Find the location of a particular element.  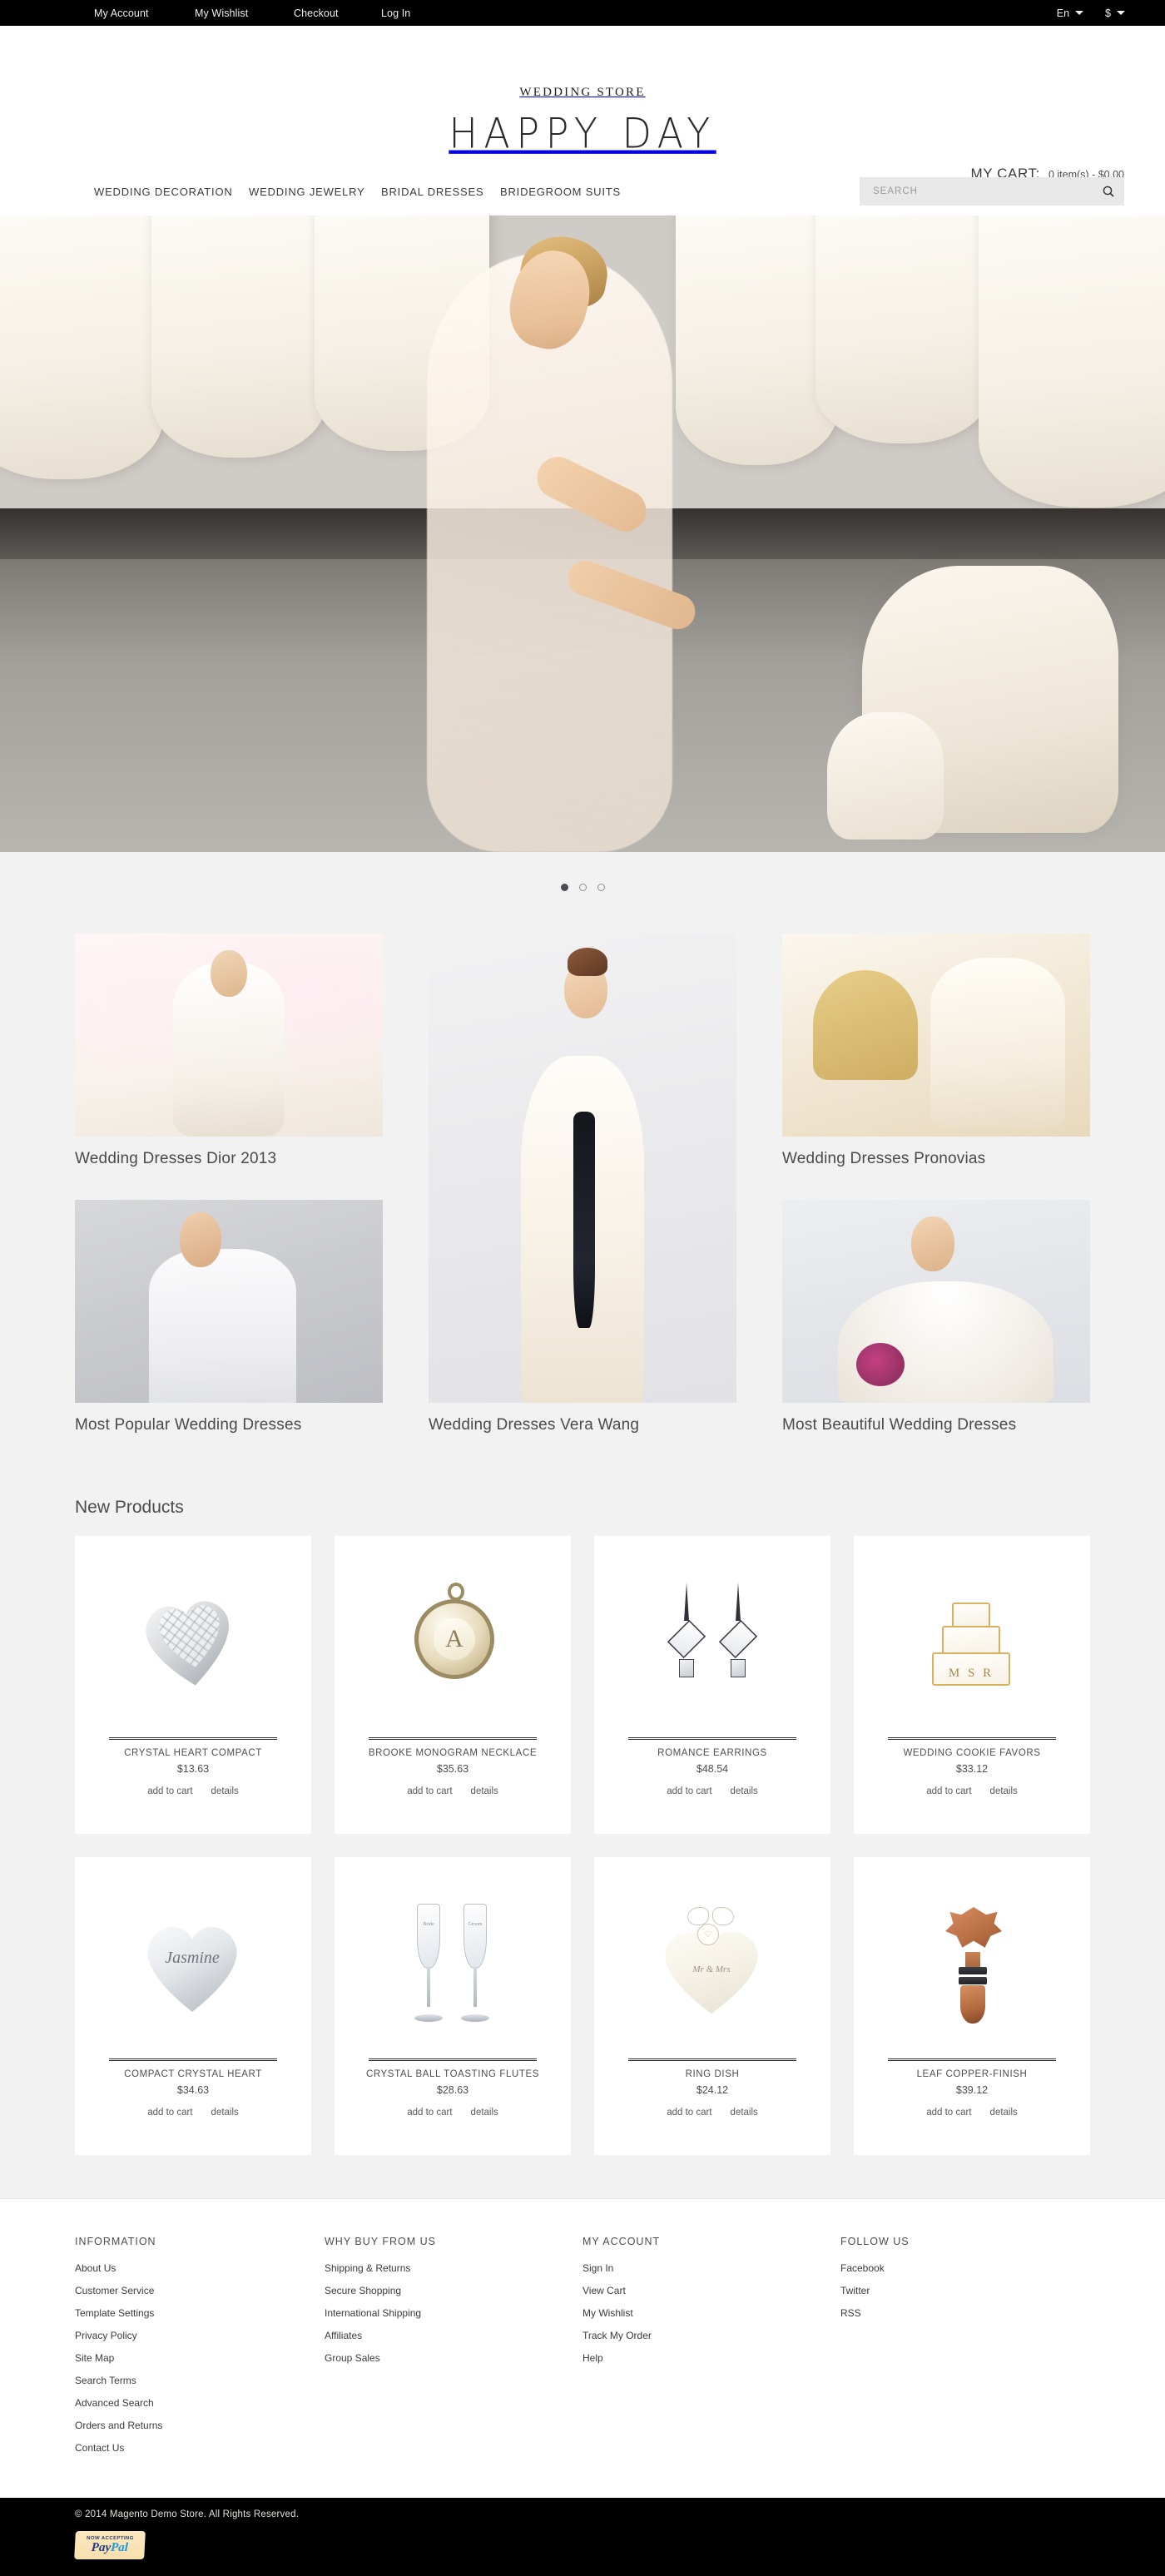

footer-link-twitter: Twitter is located at coordinates (965, 2291).